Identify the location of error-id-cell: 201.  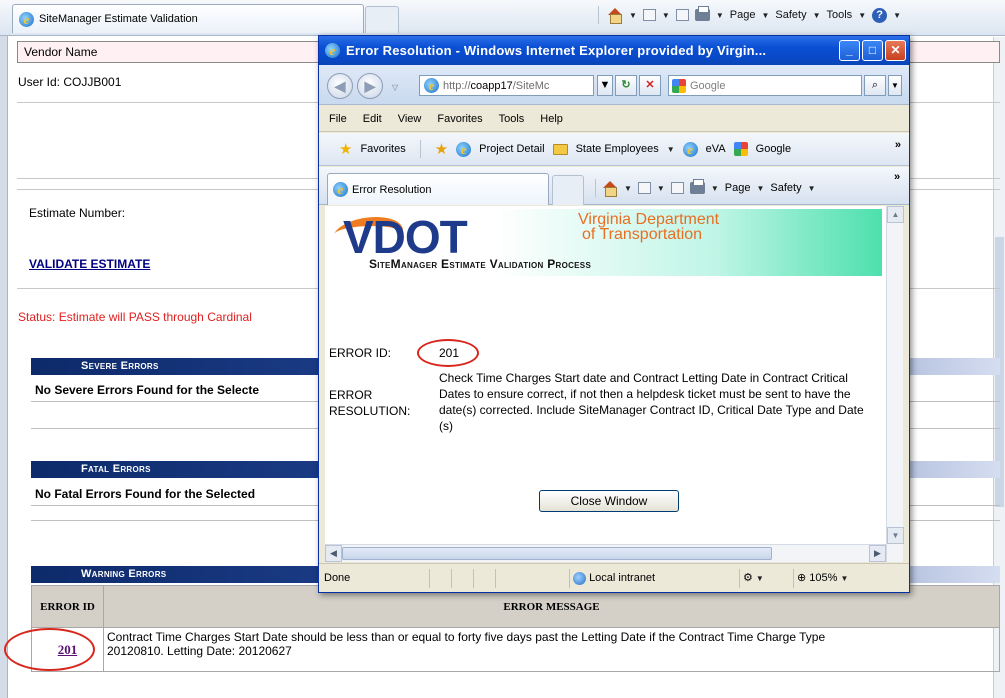
(67, 649).